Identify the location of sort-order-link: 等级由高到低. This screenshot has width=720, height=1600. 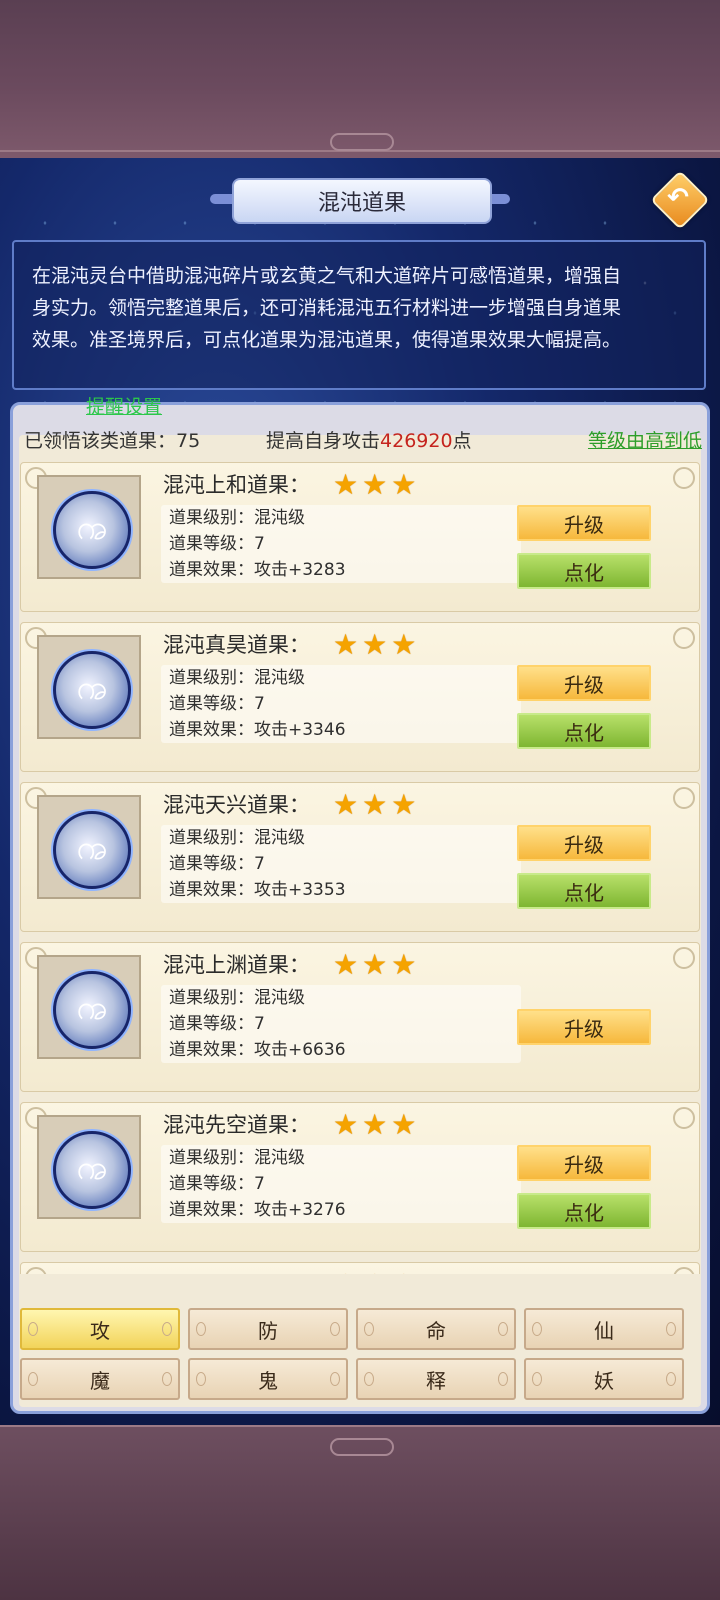
(645, 439).